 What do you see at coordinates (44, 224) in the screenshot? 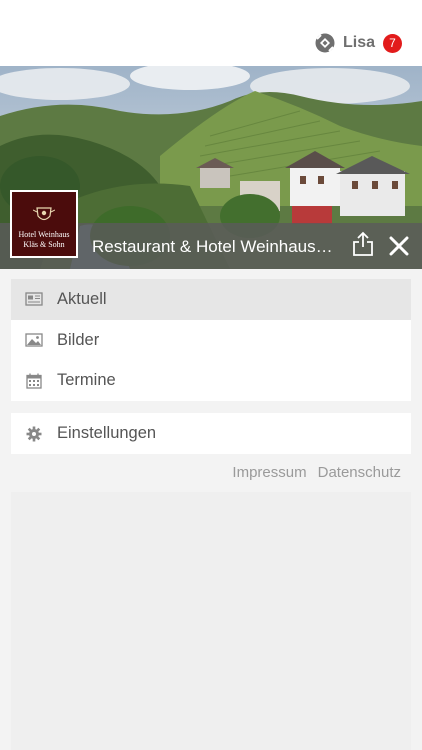
I see `business-logo: Hotel Weinhaus Kläs & Sohn` at bounding box center [44, 224].